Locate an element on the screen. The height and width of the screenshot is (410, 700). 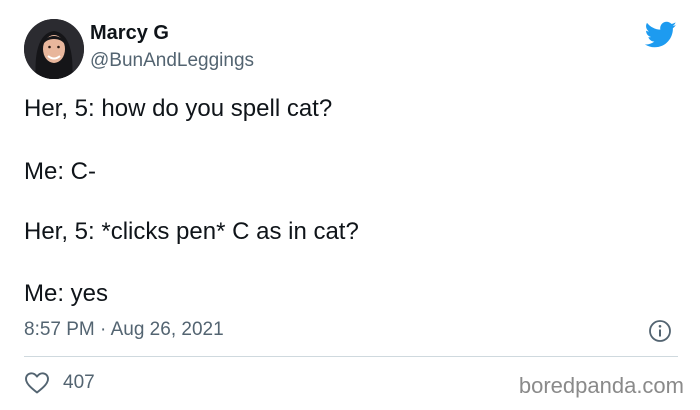
author-handle: @BunAndLeggings is located at coordinates (172, 61).